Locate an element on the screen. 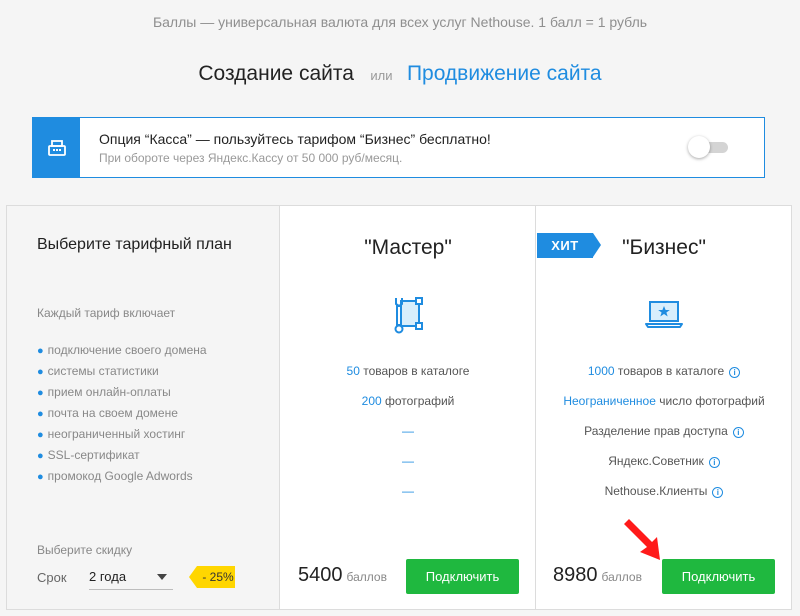  master-dash-3: — is located at coordinates (408, 491).